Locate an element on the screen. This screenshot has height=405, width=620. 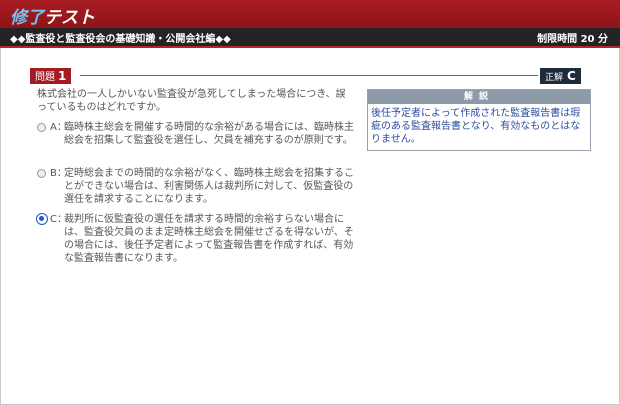
option-c-radio is located at coordinates (42, 219).